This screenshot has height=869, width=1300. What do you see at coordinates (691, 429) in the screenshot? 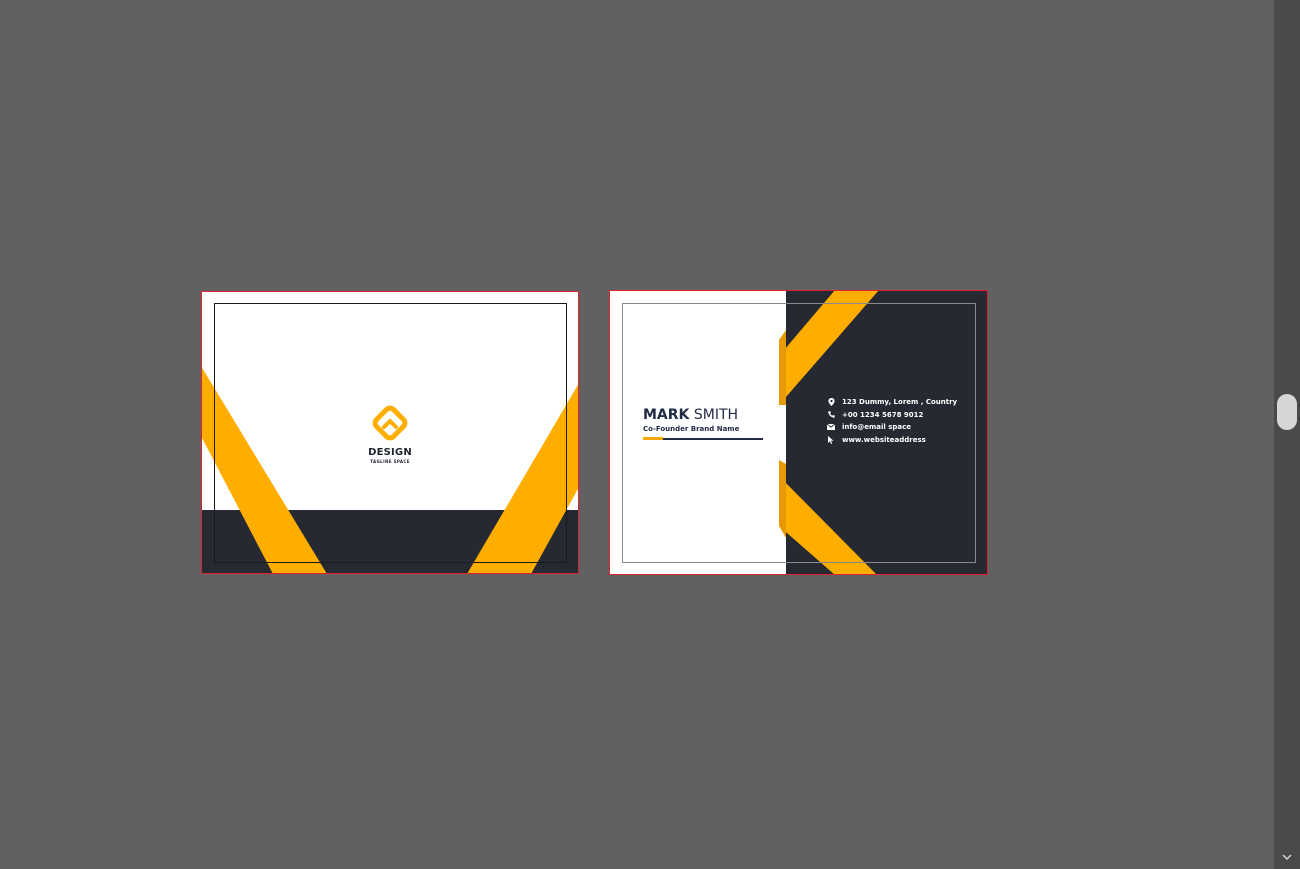
I see `job-title: Co-Founder Brand Name` at bounding box center [691, 429].